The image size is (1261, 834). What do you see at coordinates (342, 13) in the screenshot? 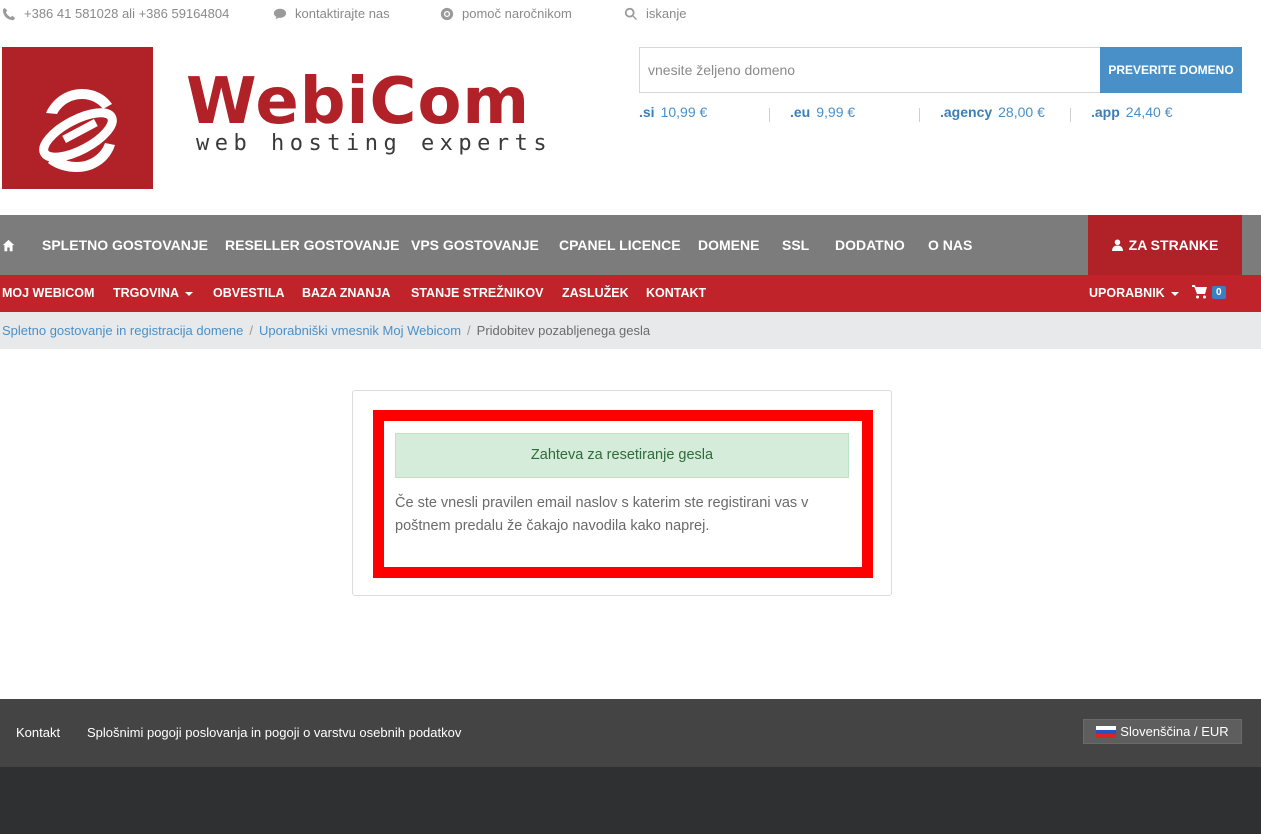
I see `contact-link-label: kontaktirajte nas` at bounding box center [342, 13].